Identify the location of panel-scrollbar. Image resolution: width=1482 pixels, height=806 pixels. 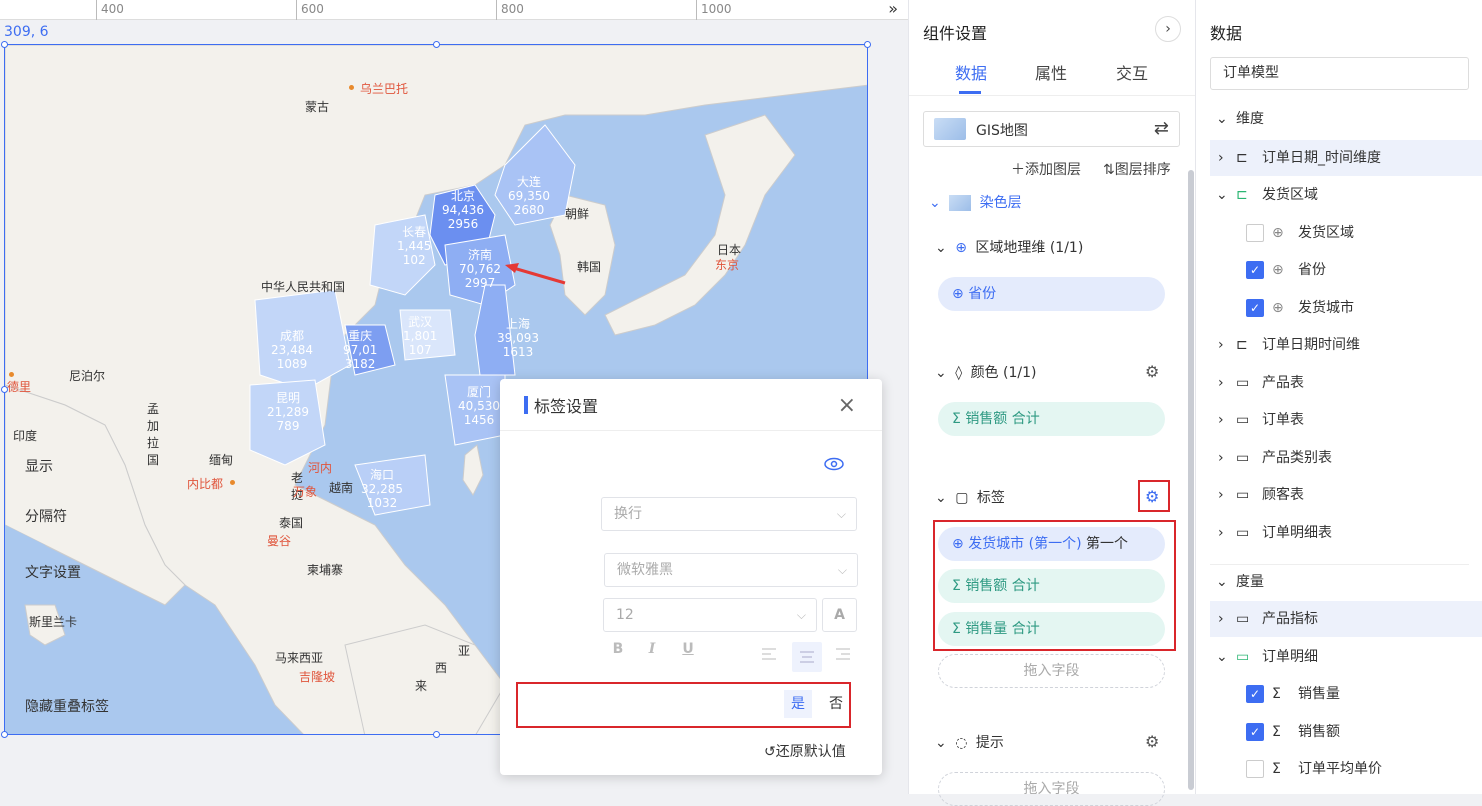
(1191, 480).